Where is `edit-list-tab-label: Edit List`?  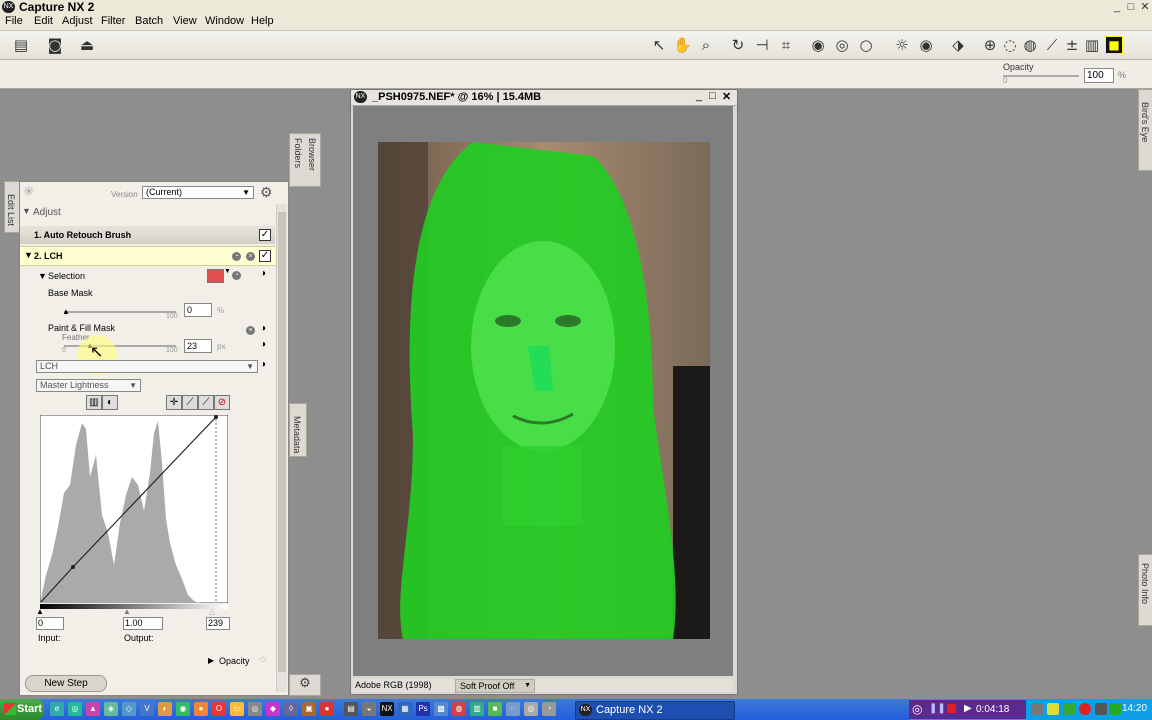
edit-list-tab-label: Edit List is located at coordinates (11, 210).